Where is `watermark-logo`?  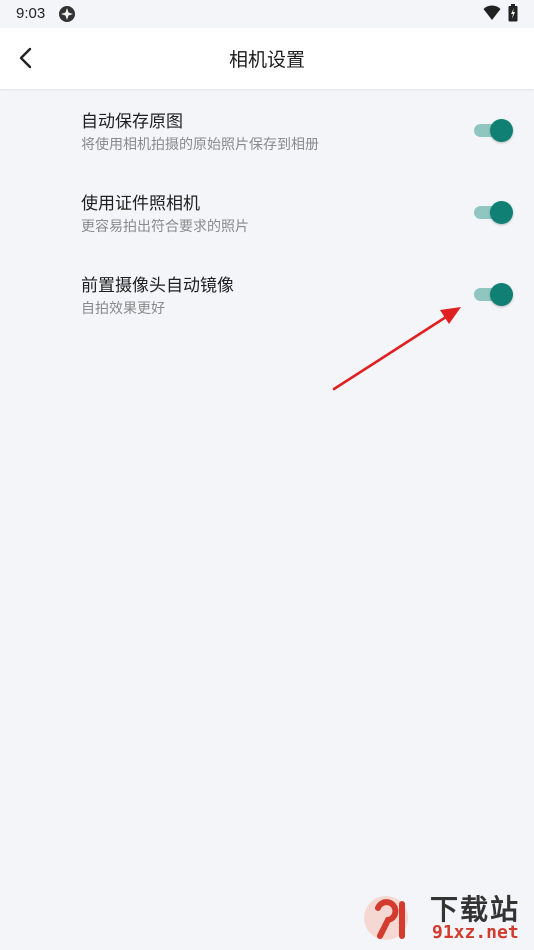
watermark-logo is located at coordinates (386, 918).